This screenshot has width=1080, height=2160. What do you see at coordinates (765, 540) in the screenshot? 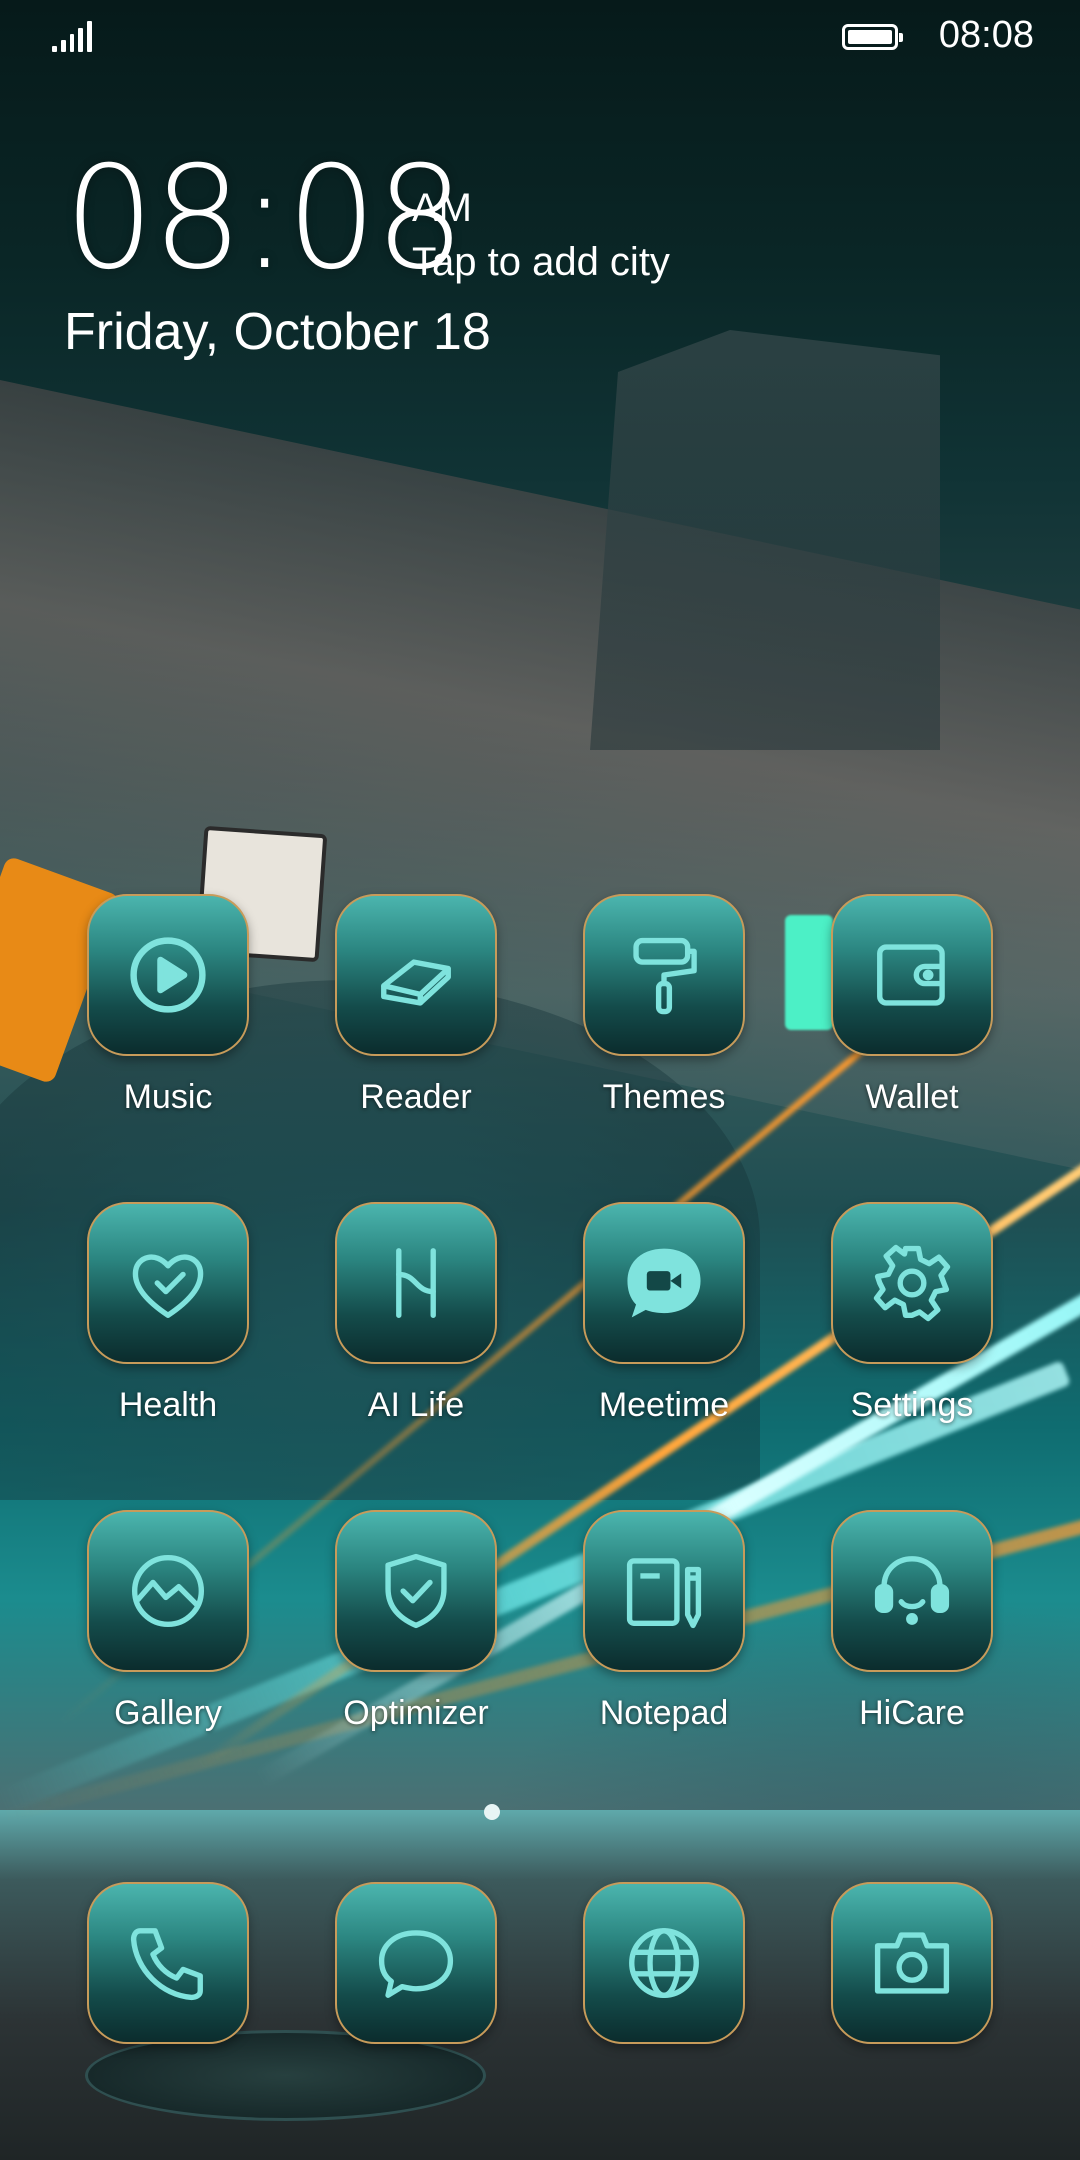
I see `wallpaper-tower` at bounding box center [765, 540].